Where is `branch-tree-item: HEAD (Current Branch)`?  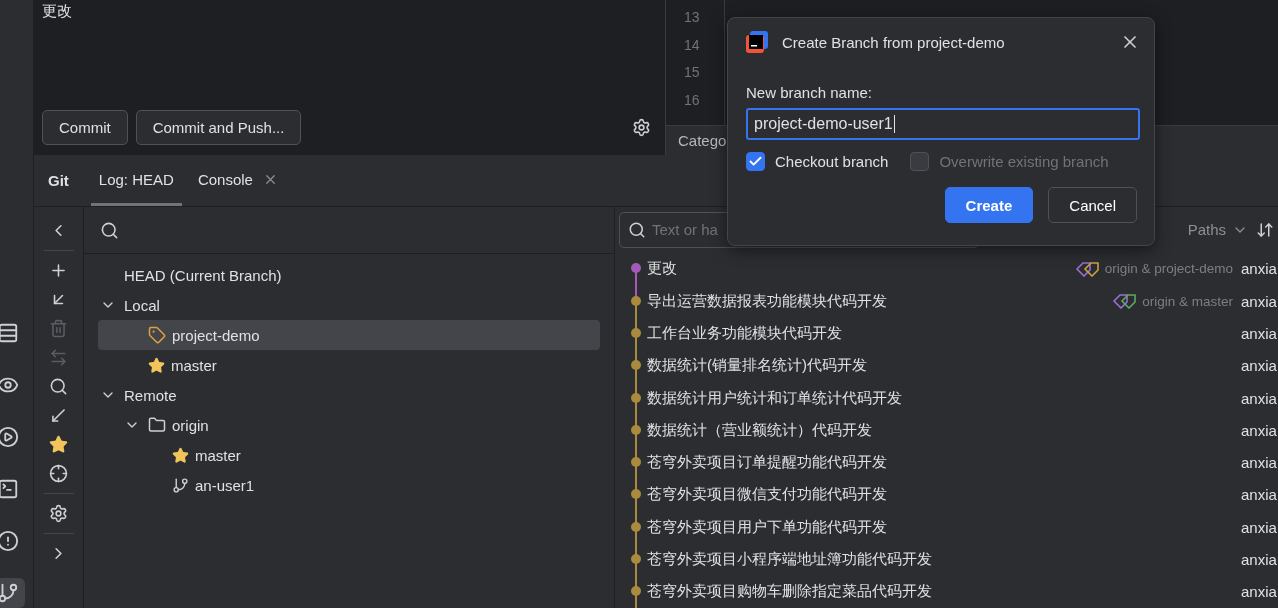
branch-tree-item: HEAD (Current Branch) is located at coordinates (349, 275).